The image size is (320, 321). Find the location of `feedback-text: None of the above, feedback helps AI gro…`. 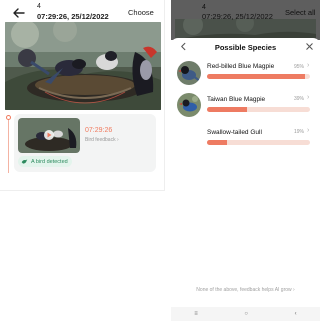

feedback-text: None of the above, feedback helps AI gro… is located at coordinates (244, 290).